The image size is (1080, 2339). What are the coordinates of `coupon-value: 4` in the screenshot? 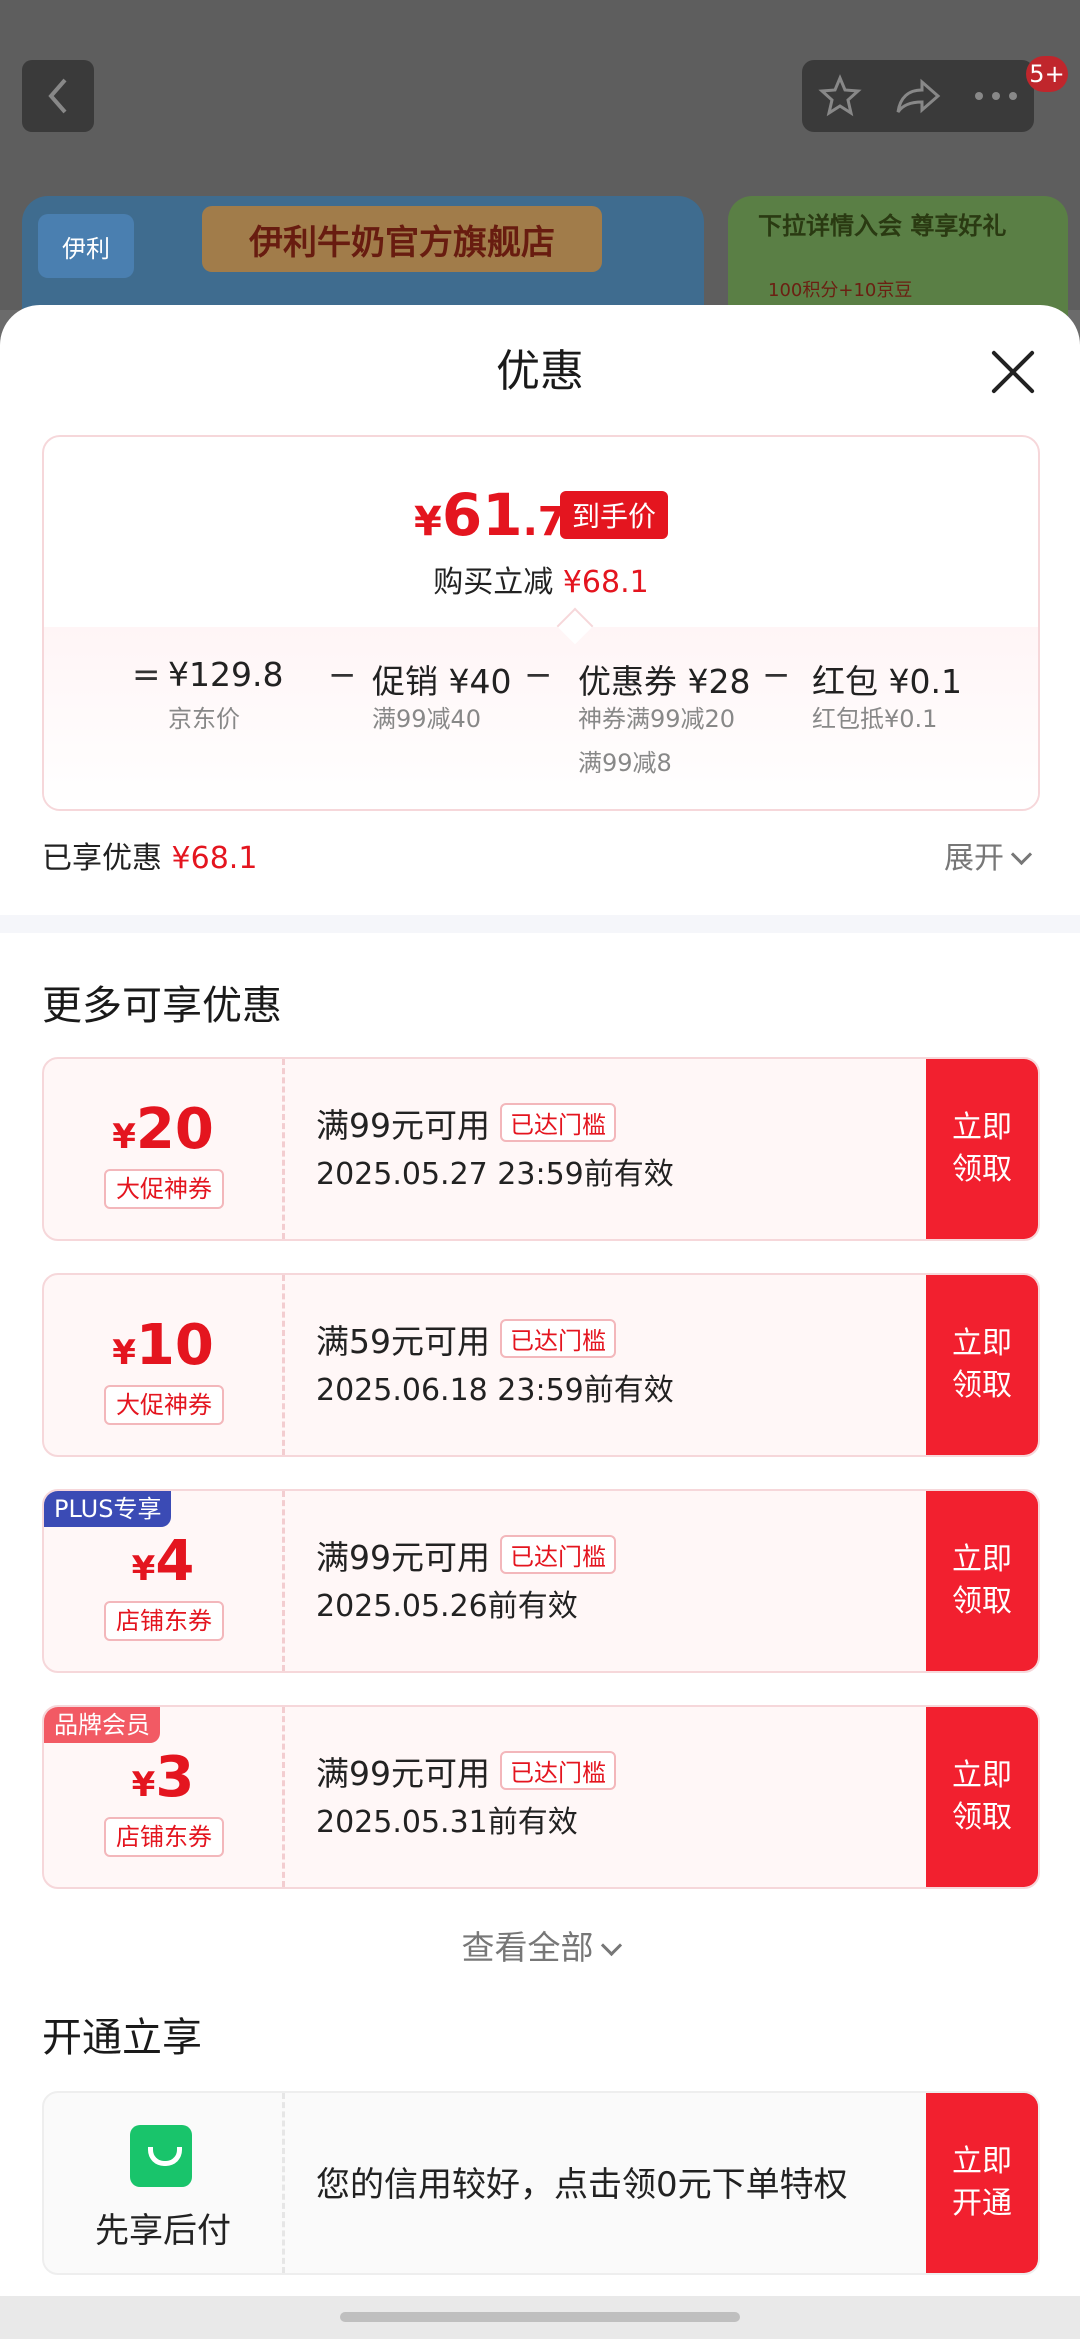 It's located at (175, 1561).